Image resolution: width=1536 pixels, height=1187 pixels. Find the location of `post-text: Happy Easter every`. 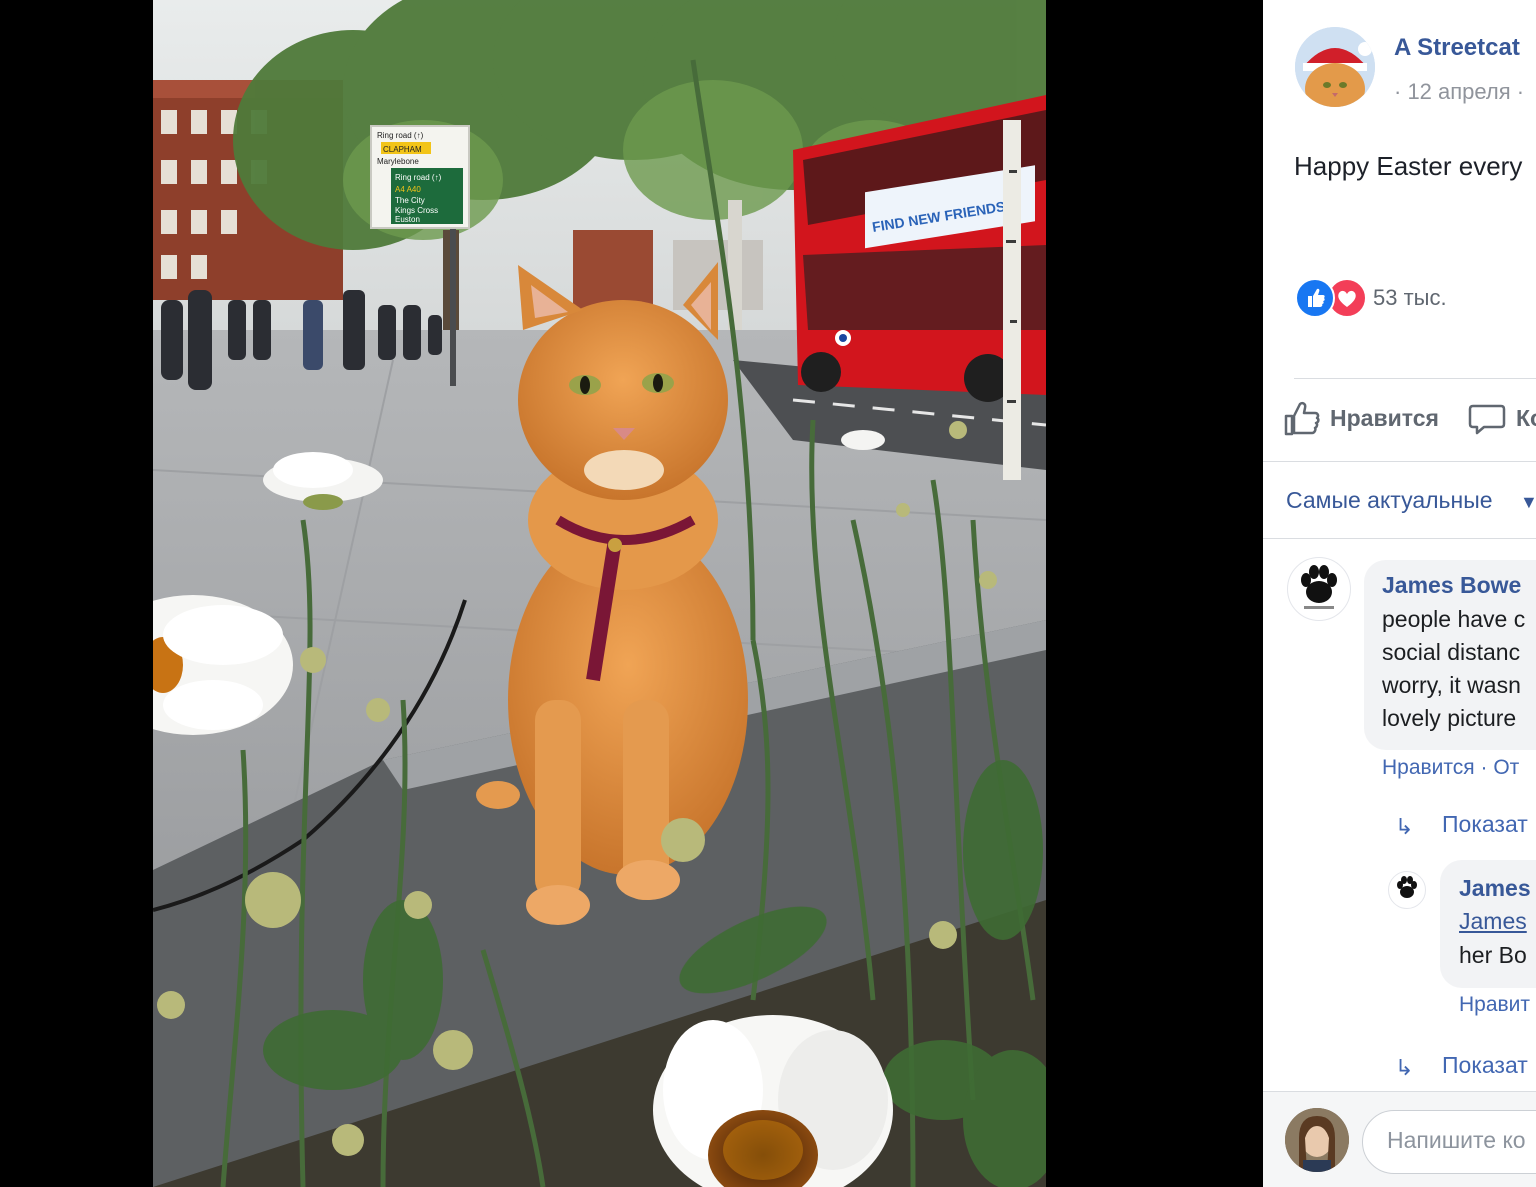

post-text: Happy Easter every is located at coordinates (1408, 166).